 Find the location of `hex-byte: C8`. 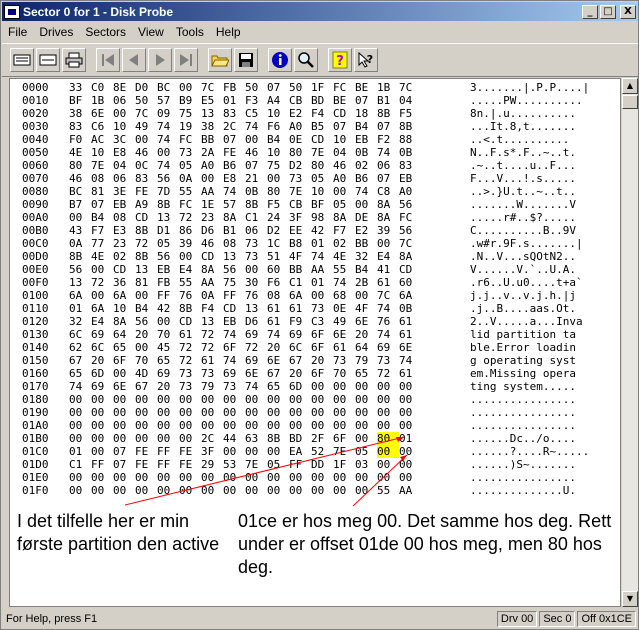

hex-byte: C8 is located at coordinates (388, 191).